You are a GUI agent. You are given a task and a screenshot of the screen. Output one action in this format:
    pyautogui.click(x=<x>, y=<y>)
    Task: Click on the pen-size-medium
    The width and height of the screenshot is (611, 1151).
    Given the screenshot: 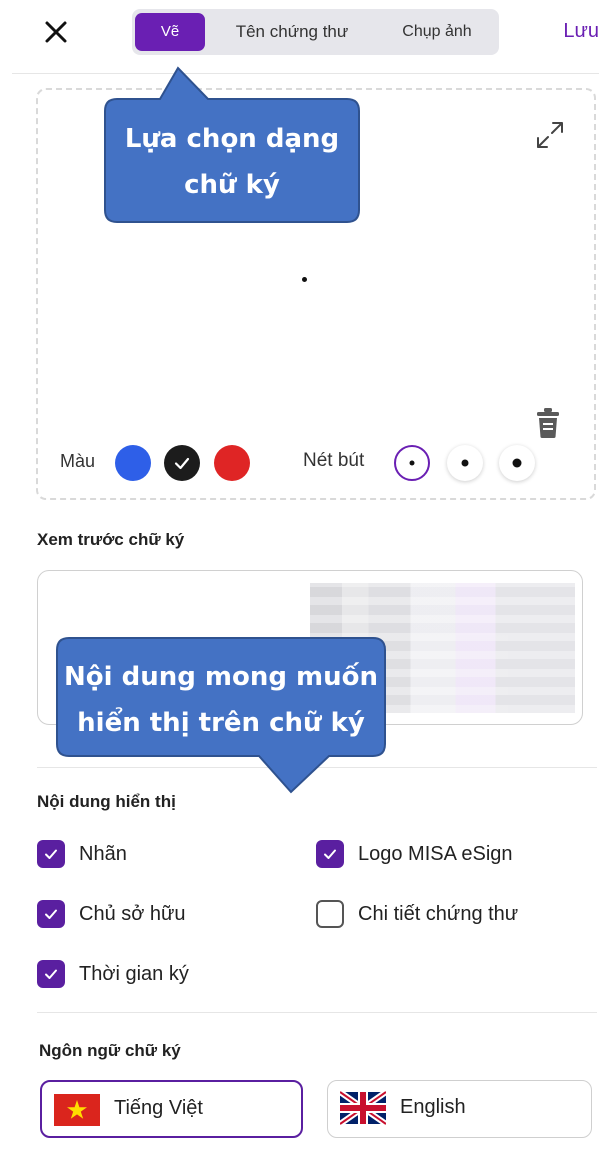 What is the action you would take?
    pyautogui.click(x=465, y=463)
    